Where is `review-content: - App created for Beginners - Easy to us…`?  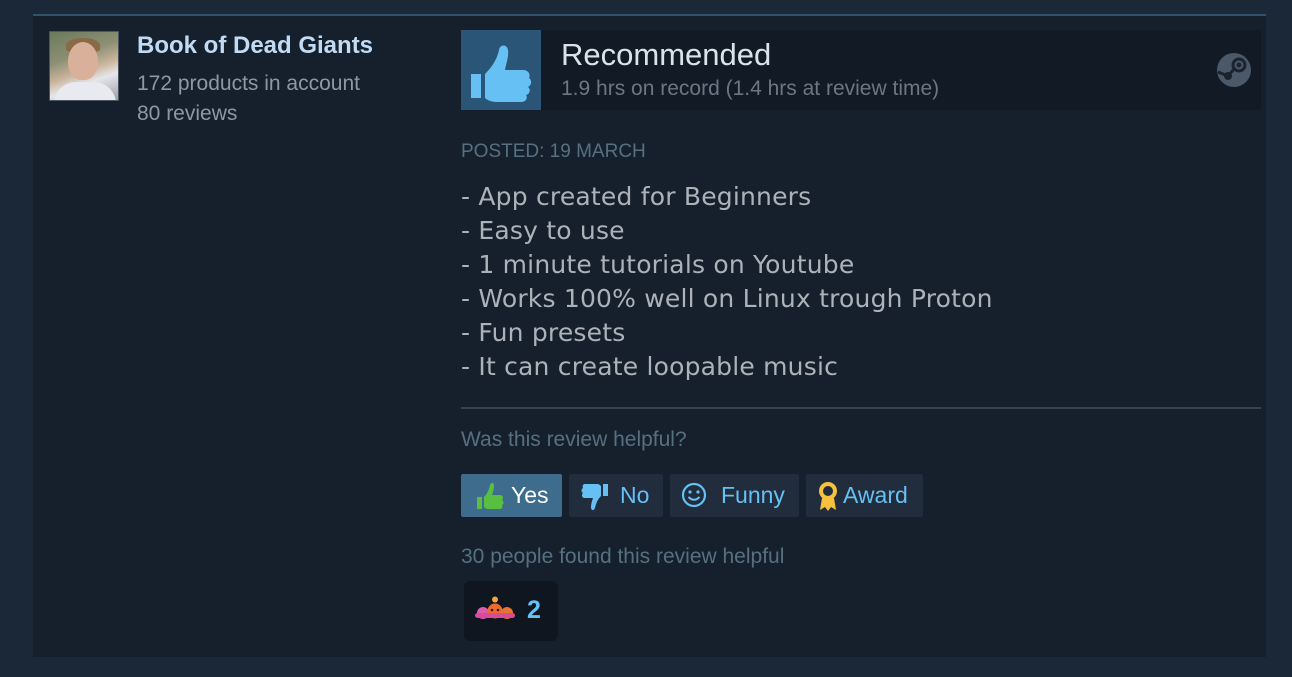
review-content: - App created for Beginners - Easy to us… is located at coordinates (727, 282).